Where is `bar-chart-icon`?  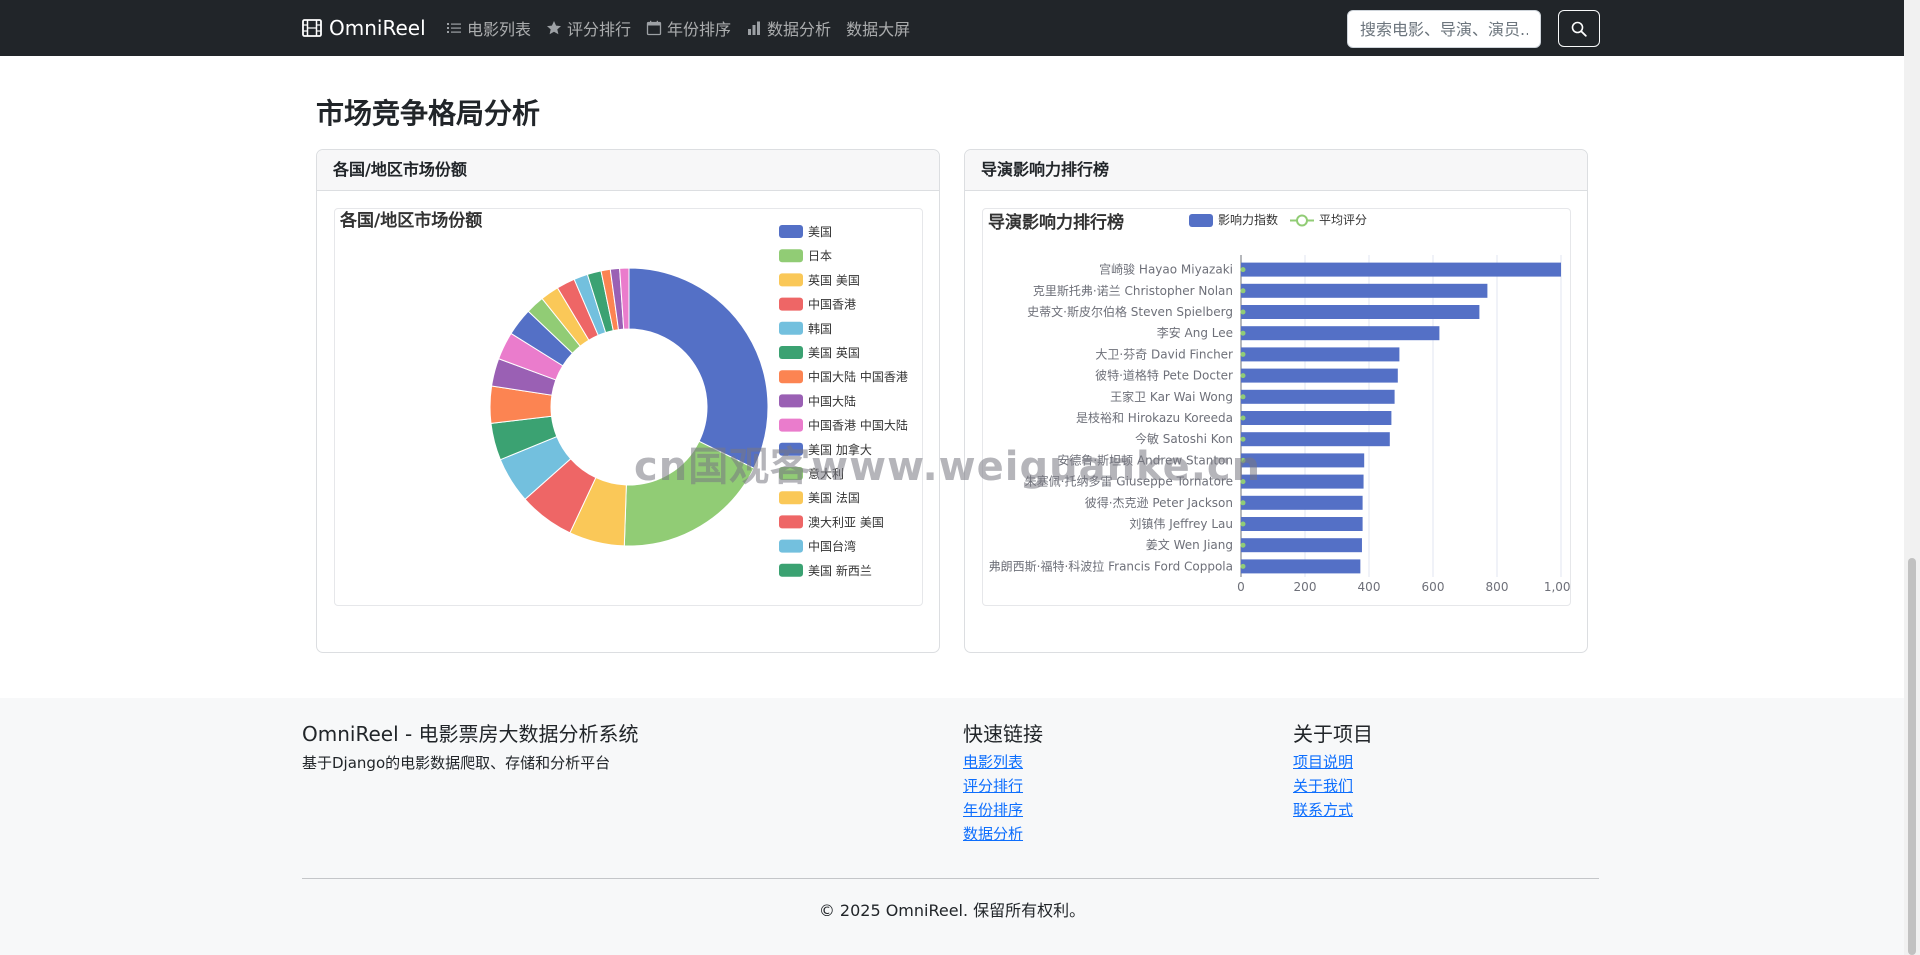 bar-chart-icon is located at coordinates (754, 28).